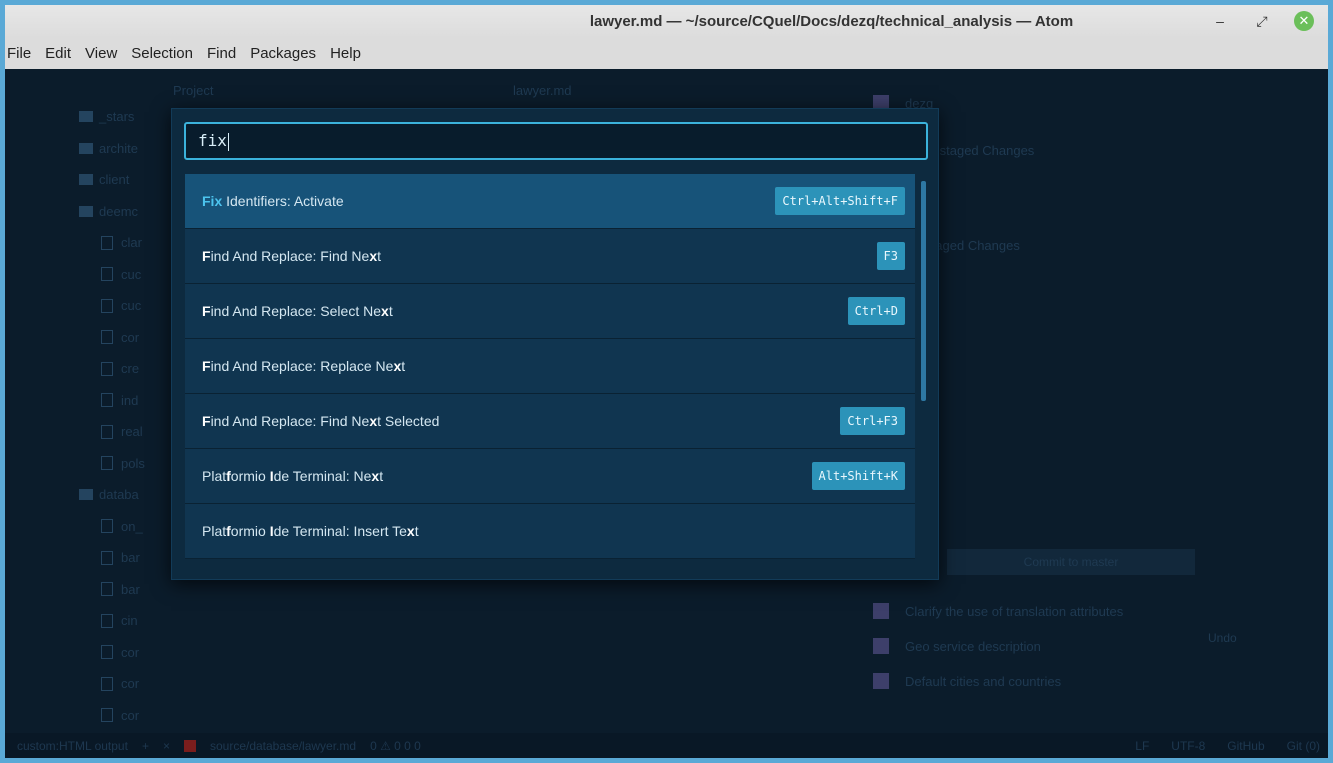 This screenshot has height=763, width=1333. Describe the element at coordinates (1303, 746) in the screenshot. I see `git-tab: Git (0)` at that location.